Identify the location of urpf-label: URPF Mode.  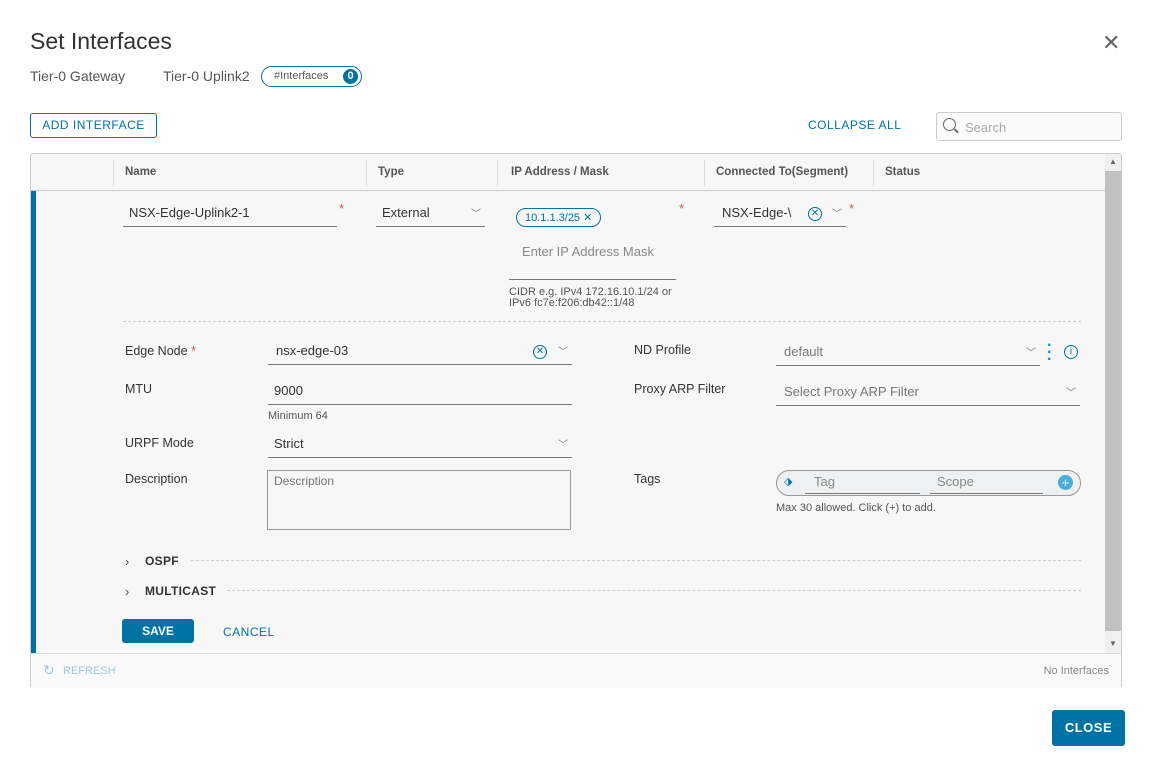
(159, 443).